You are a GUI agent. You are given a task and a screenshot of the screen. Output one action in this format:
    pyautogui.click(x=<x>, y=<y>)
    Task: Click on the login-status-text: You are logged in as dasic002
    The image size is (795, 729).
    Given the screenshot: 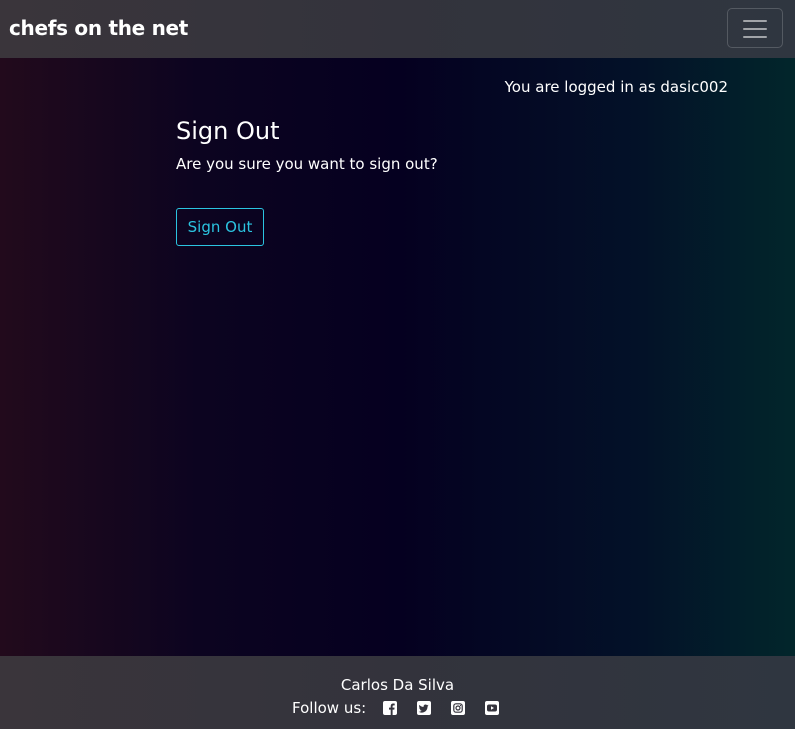 What is the action you would take?
    pyautogui.click(x=616, y=87)
    